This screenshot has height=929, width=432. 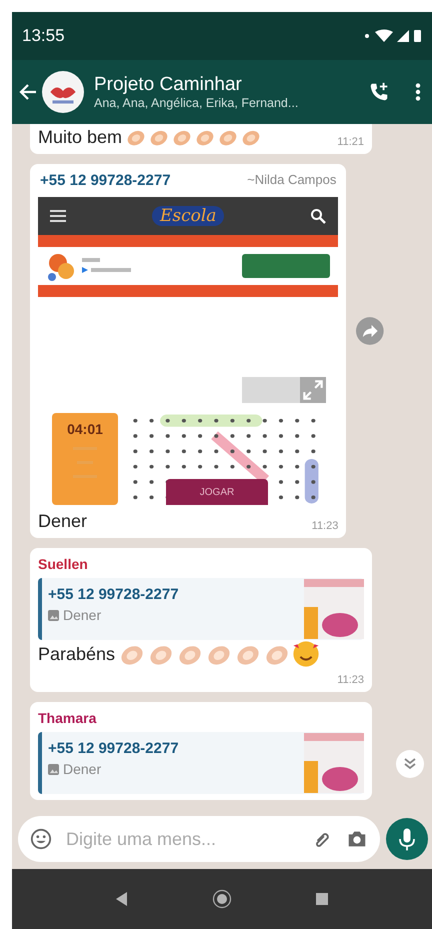 I want to click on expand-icon, so click(x=313, y=390).